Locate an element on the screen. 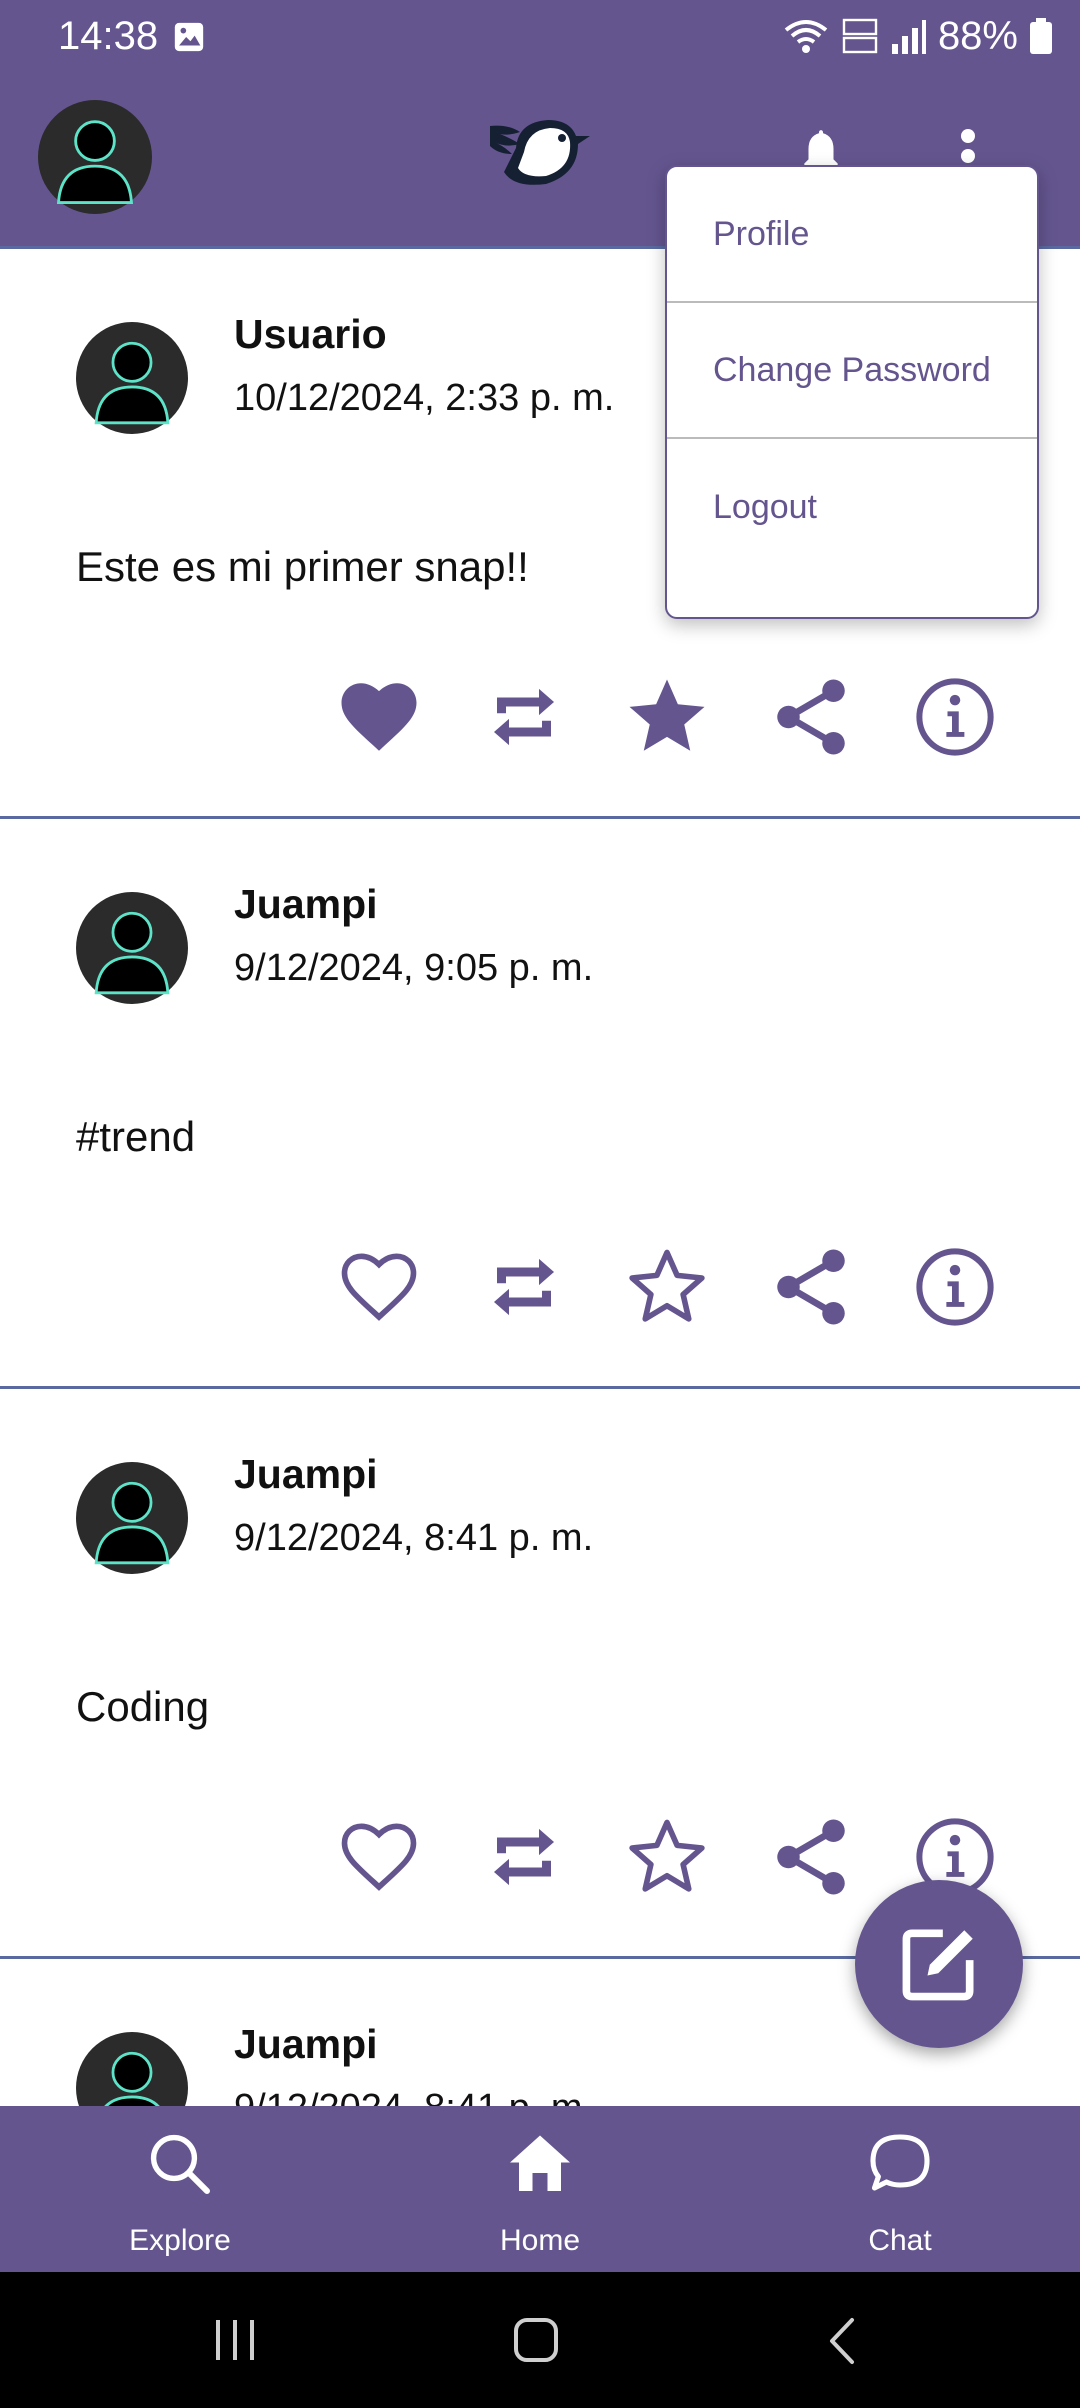 Image resolution: width=1080 pixels, height=2408 pixels. edit-icon is located at coordinates (938, 1965).